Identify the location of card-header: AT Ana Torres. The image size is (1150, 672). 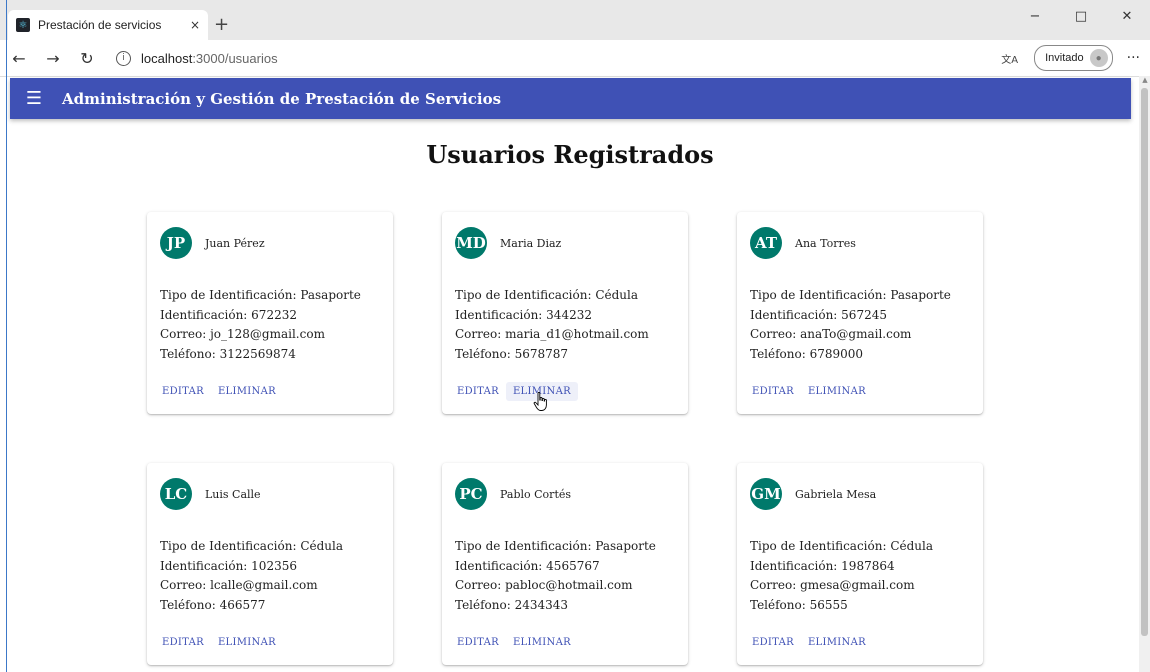
(803, 243).